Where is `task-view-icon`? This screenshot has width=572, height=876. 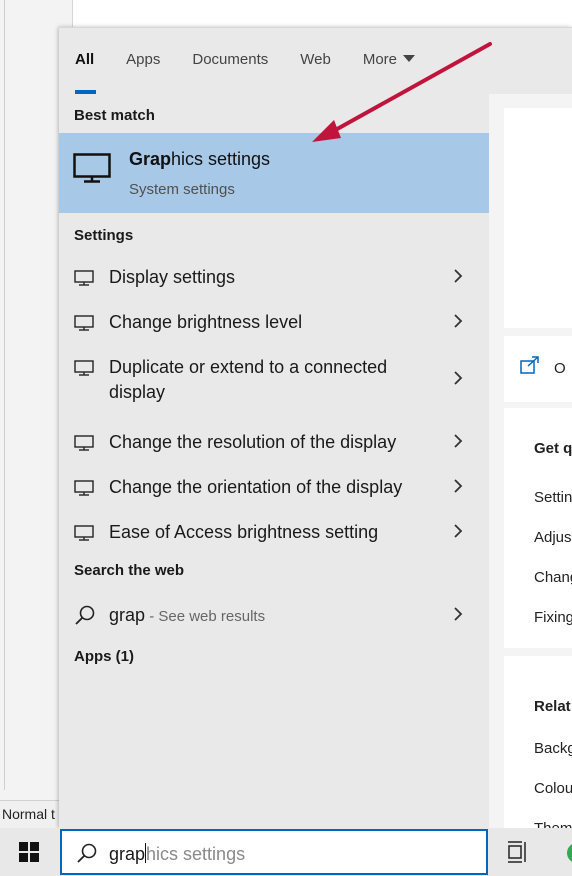
task-view-icon is located at coordinates (518, 852).